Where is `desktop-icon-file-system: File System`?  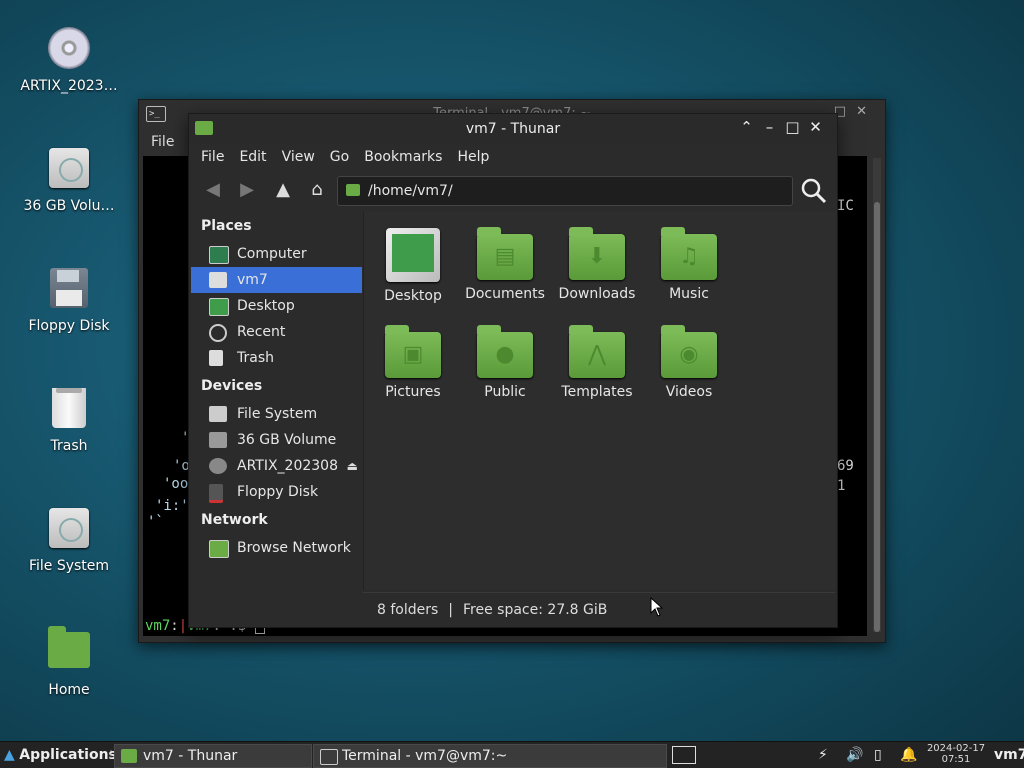
desktop-icon-file-system: File System is located at coordinates (69, 540).